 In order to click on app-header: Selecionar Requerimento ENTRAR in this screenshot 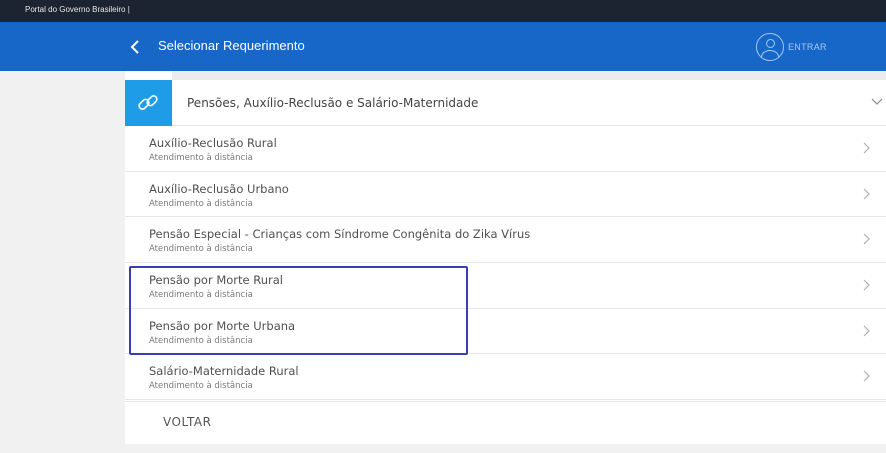, I will do `click(443, 46)`.